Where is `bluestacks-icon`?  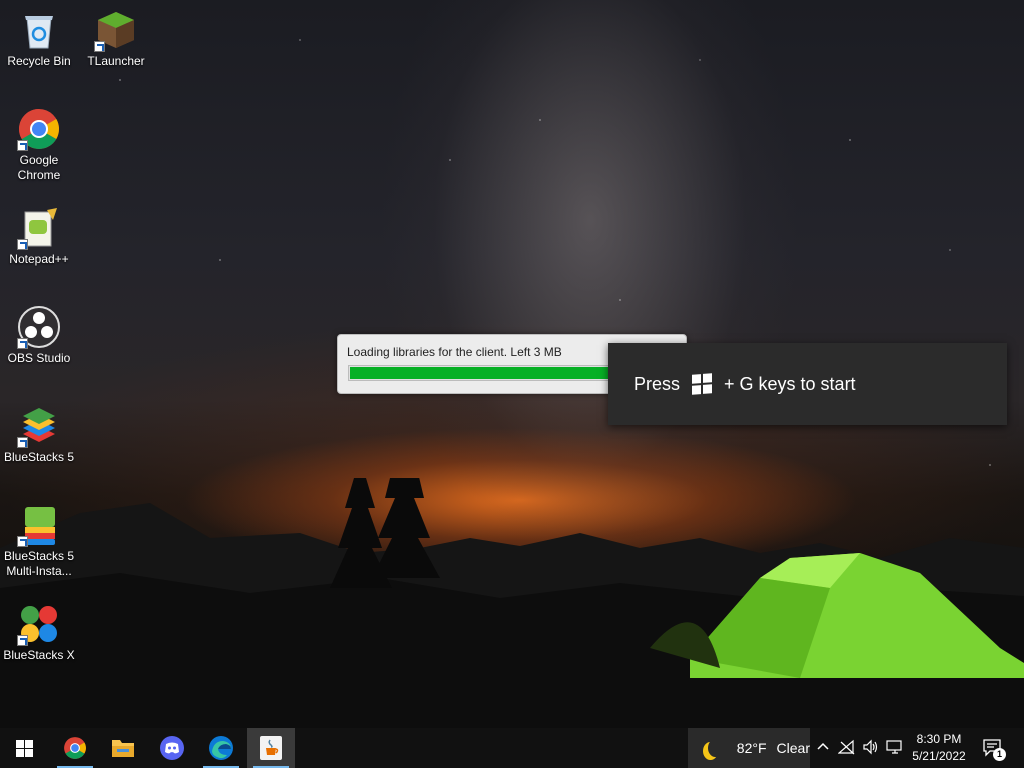
bluestacks-icon is located at coordinates (39, 426).